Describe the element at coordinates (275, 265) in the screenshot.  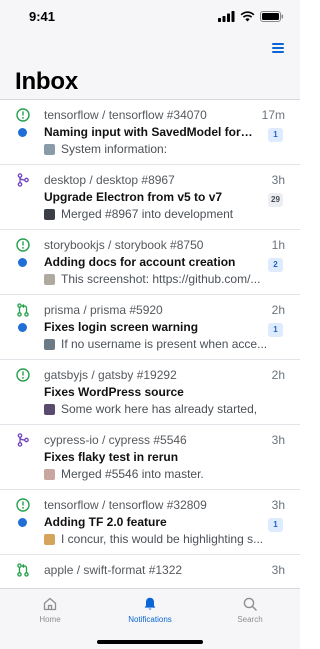
I see `comment-count-badge: 2` at that location.